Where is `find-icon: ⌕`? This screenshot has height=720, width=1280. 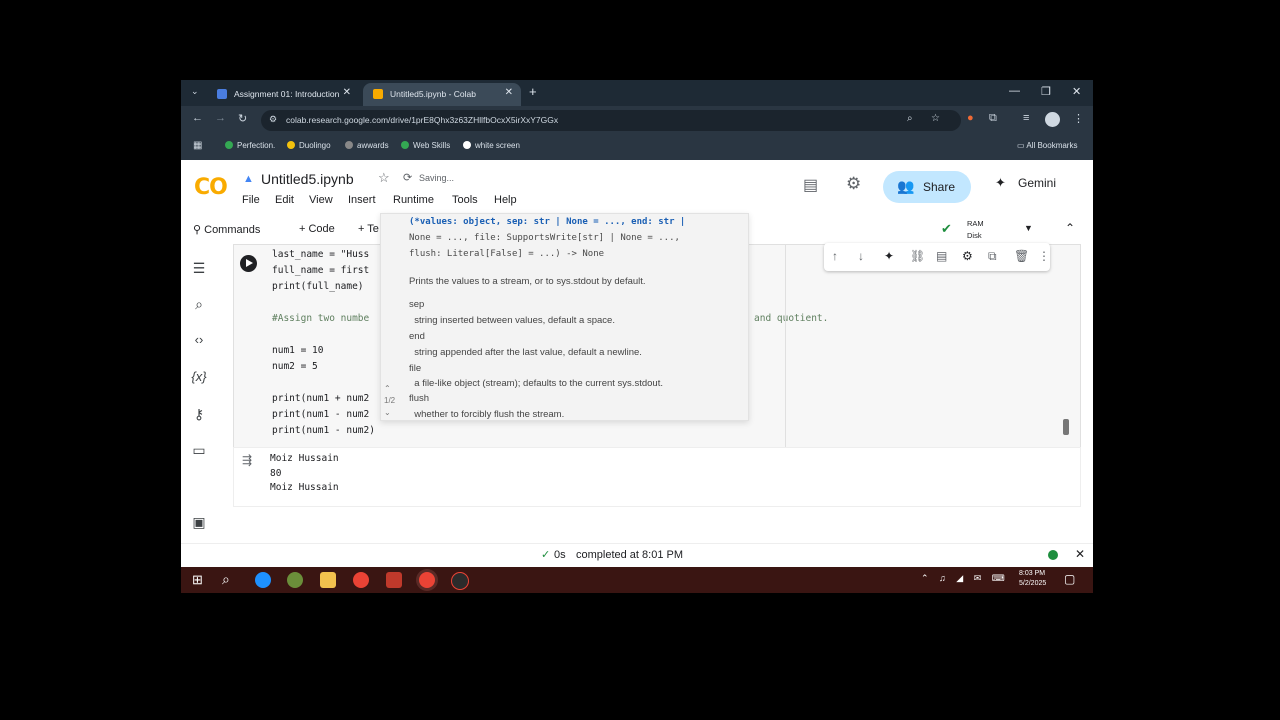
find-icon: ⌕ is located at coordinates (199, 304).